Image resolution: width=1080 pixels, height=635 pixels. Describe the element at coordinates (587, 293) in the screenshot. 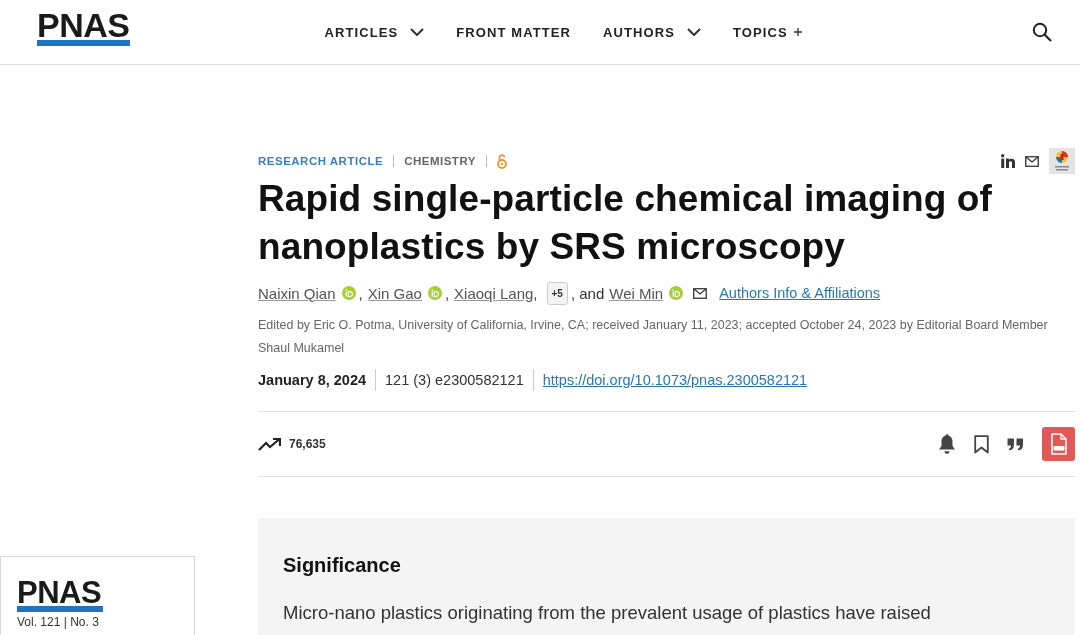

I see `author-separator: , and` at that location.